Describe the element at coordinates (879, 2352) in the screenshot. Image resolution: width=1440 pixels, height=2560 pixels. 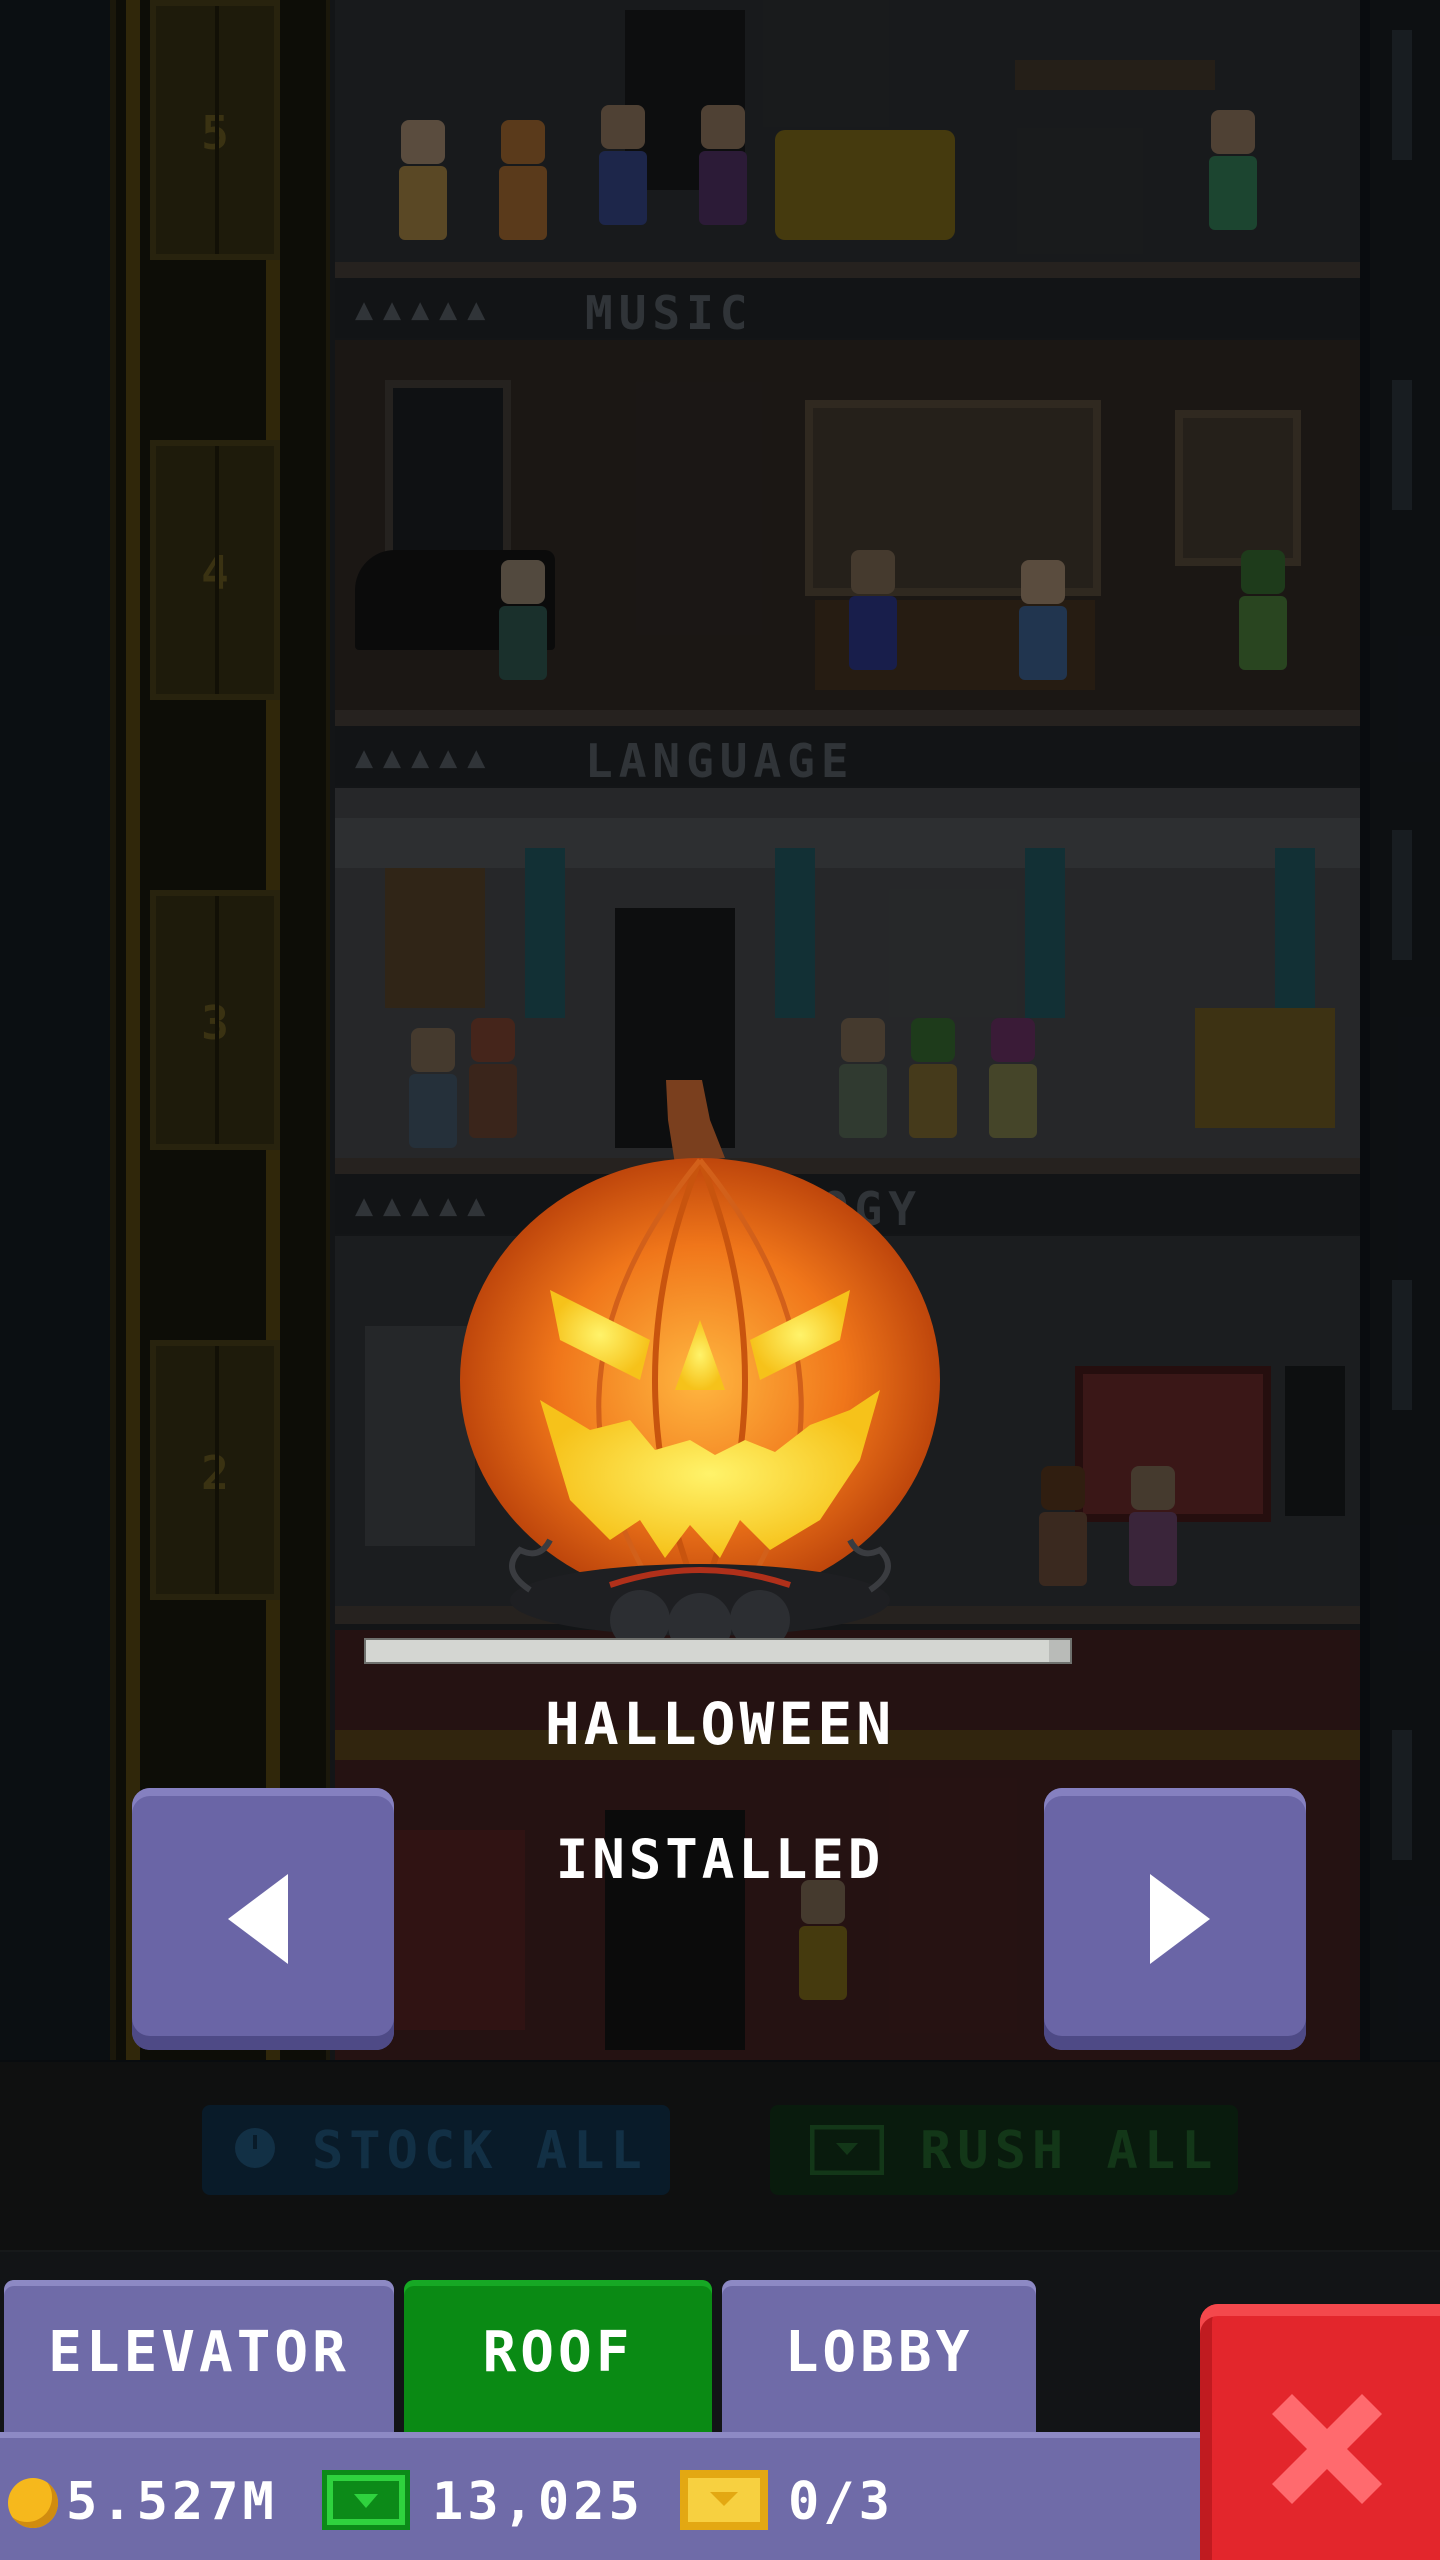
I see `tab-label: LOBBY` at that location.